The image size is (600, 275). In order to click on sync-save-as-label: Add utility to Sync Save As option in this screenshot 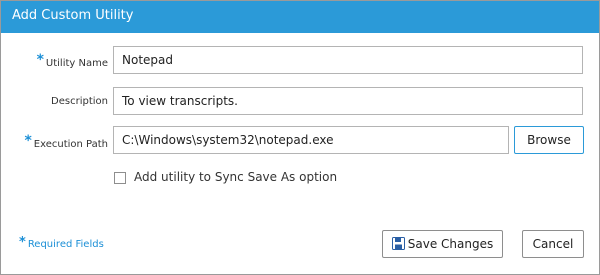, I will do `click(235, 177)`.